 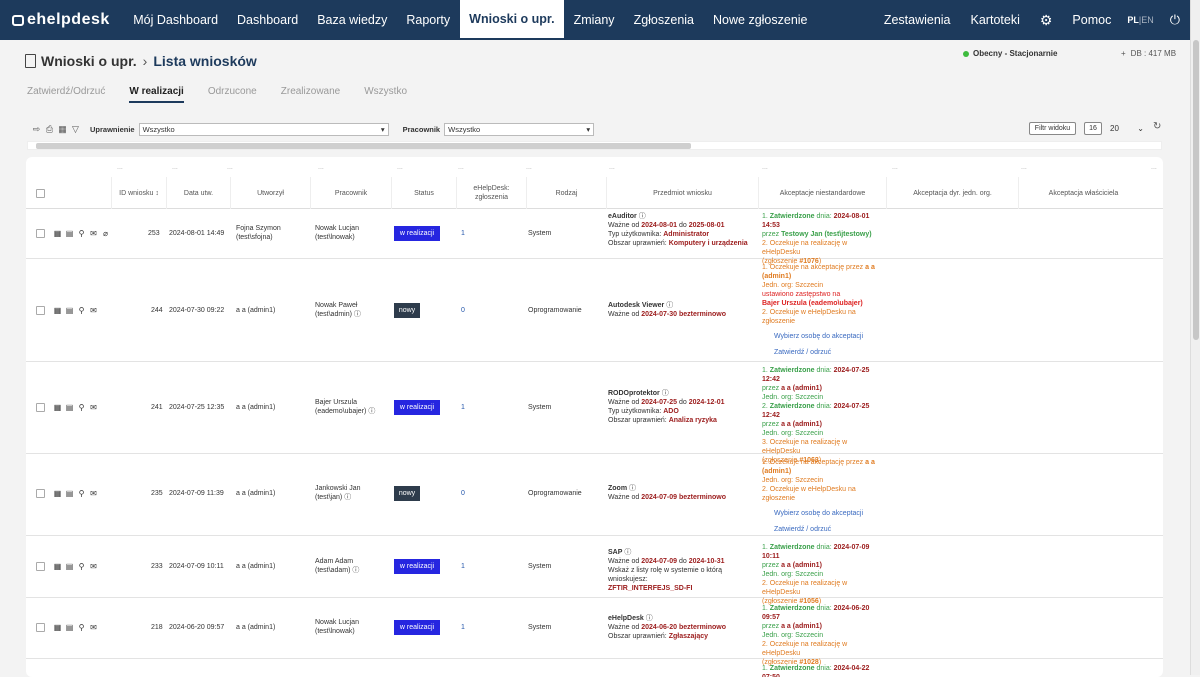 I want to click on nav-item-records: Kartoteki, so click(x=995, y=20).